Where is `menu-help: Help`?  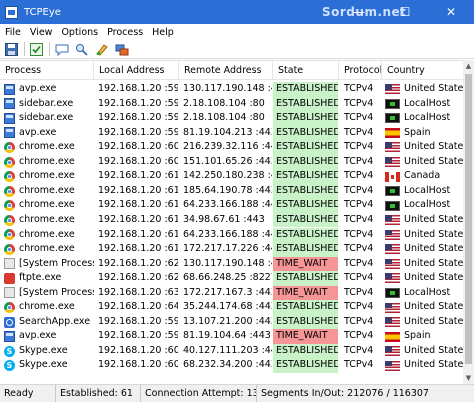
menu-help: Help is located at coordinates (162, 32).